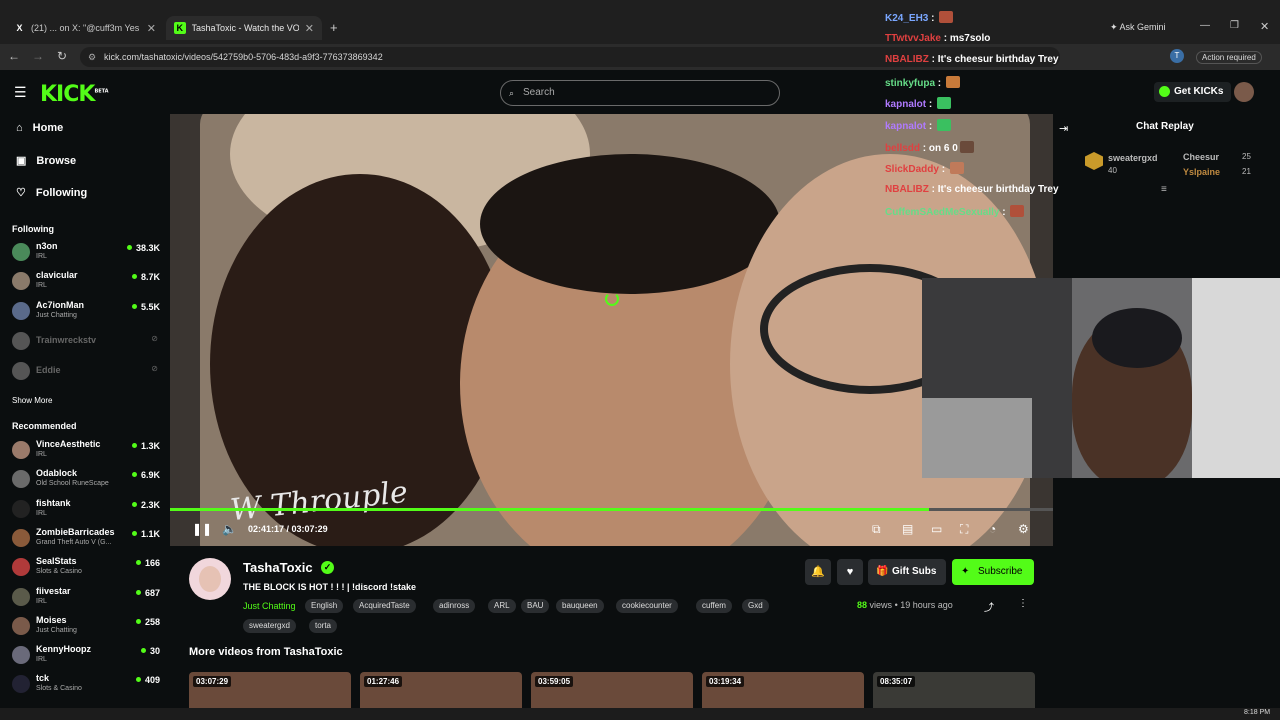 Image resolution: width=1280 pixels, height=720 pixels. I want to click on user-avatar, so click(1244, 92).